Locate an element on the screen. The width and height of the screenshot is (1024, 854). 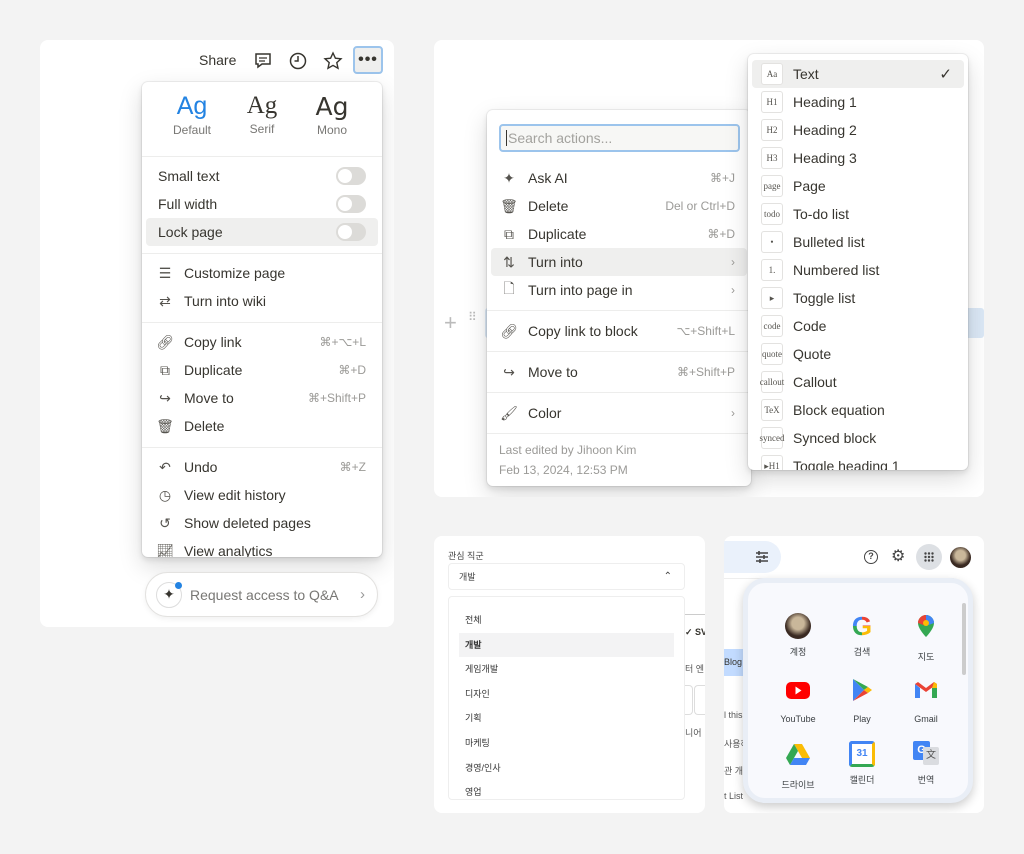
toggle-lock-page: Lock page is located at coordinates (262, 232).